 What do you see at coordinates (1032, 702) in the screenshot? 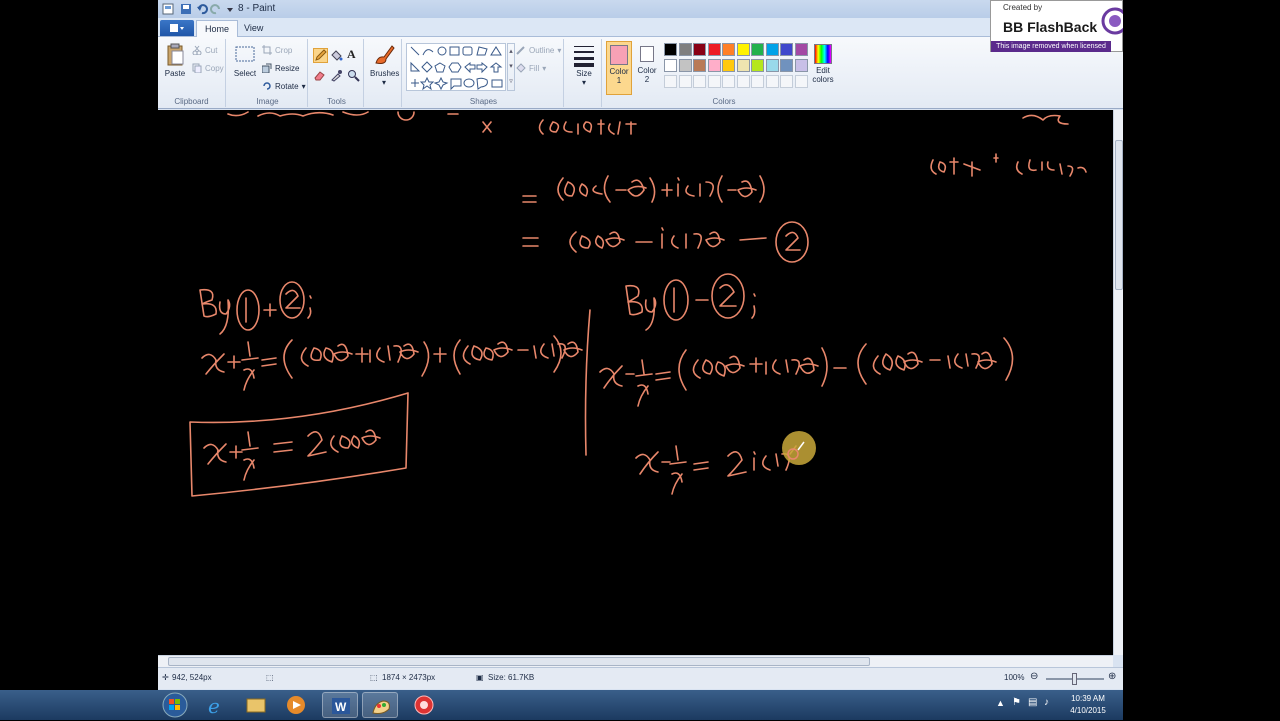
I see `network-icon: ▤` at bounding box center [1032, 702].